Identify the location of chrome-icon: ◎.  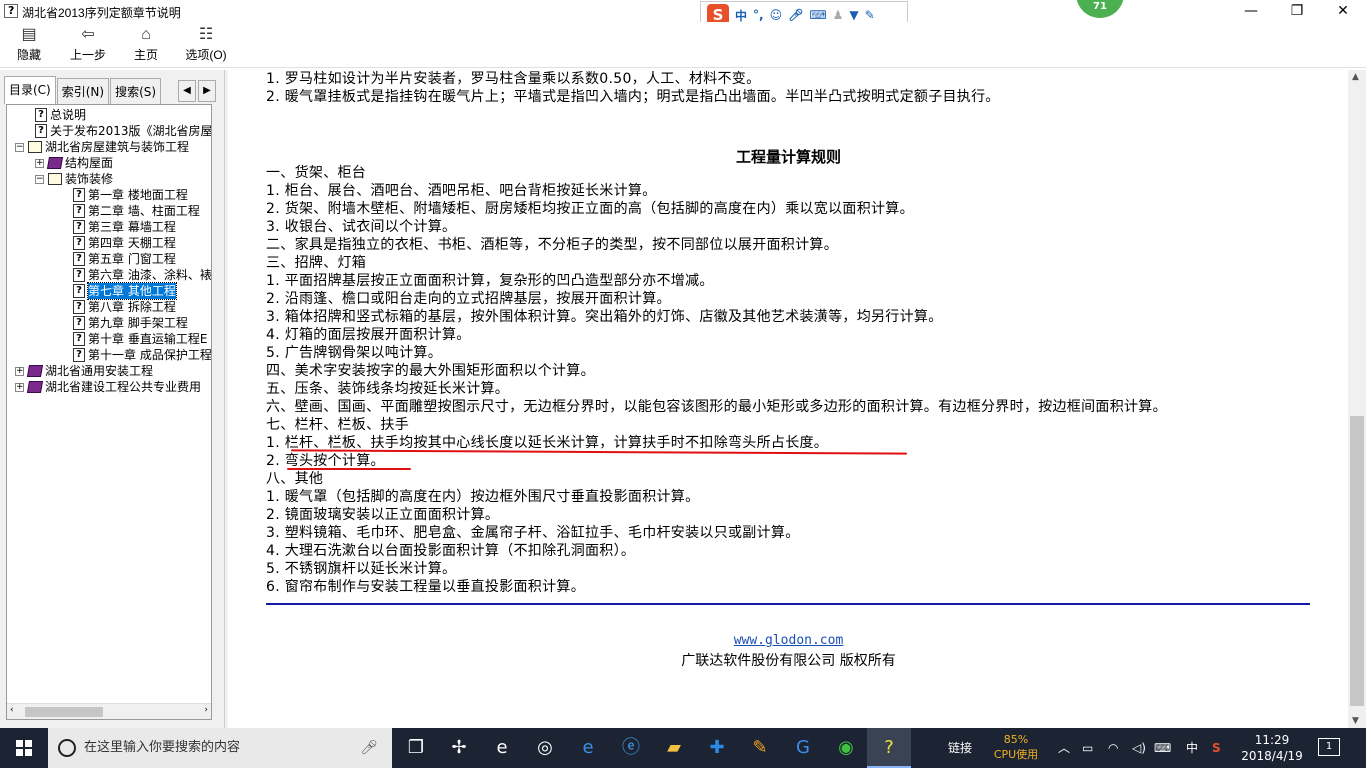
(545, 748).